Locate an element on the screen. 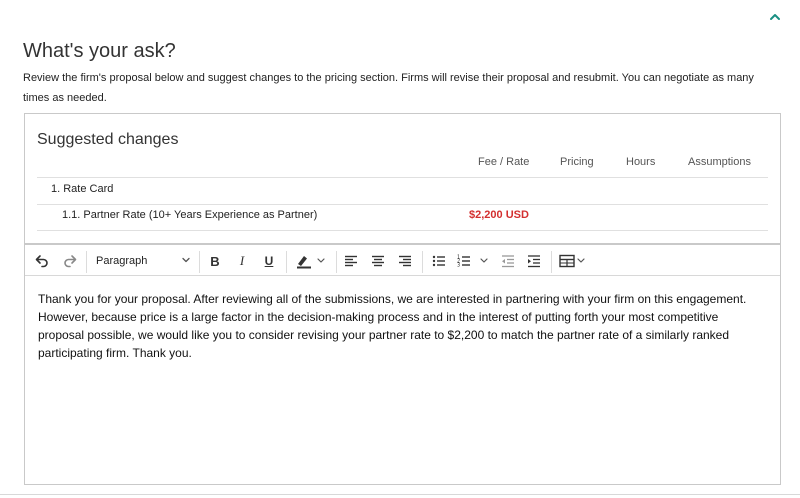 The image size is (800, 498). align-right-icon is located at coordinates (405, 261).